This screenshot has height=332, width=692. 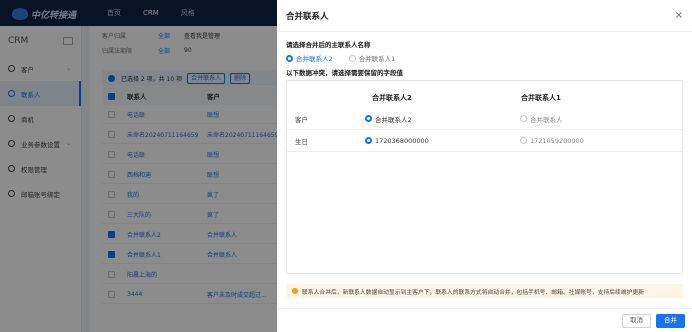 What do you see at coordinates (541, 98) in the screenshot?
I see `compare-column-b-title: 合并联系人1` at bounding box center [541, 98].